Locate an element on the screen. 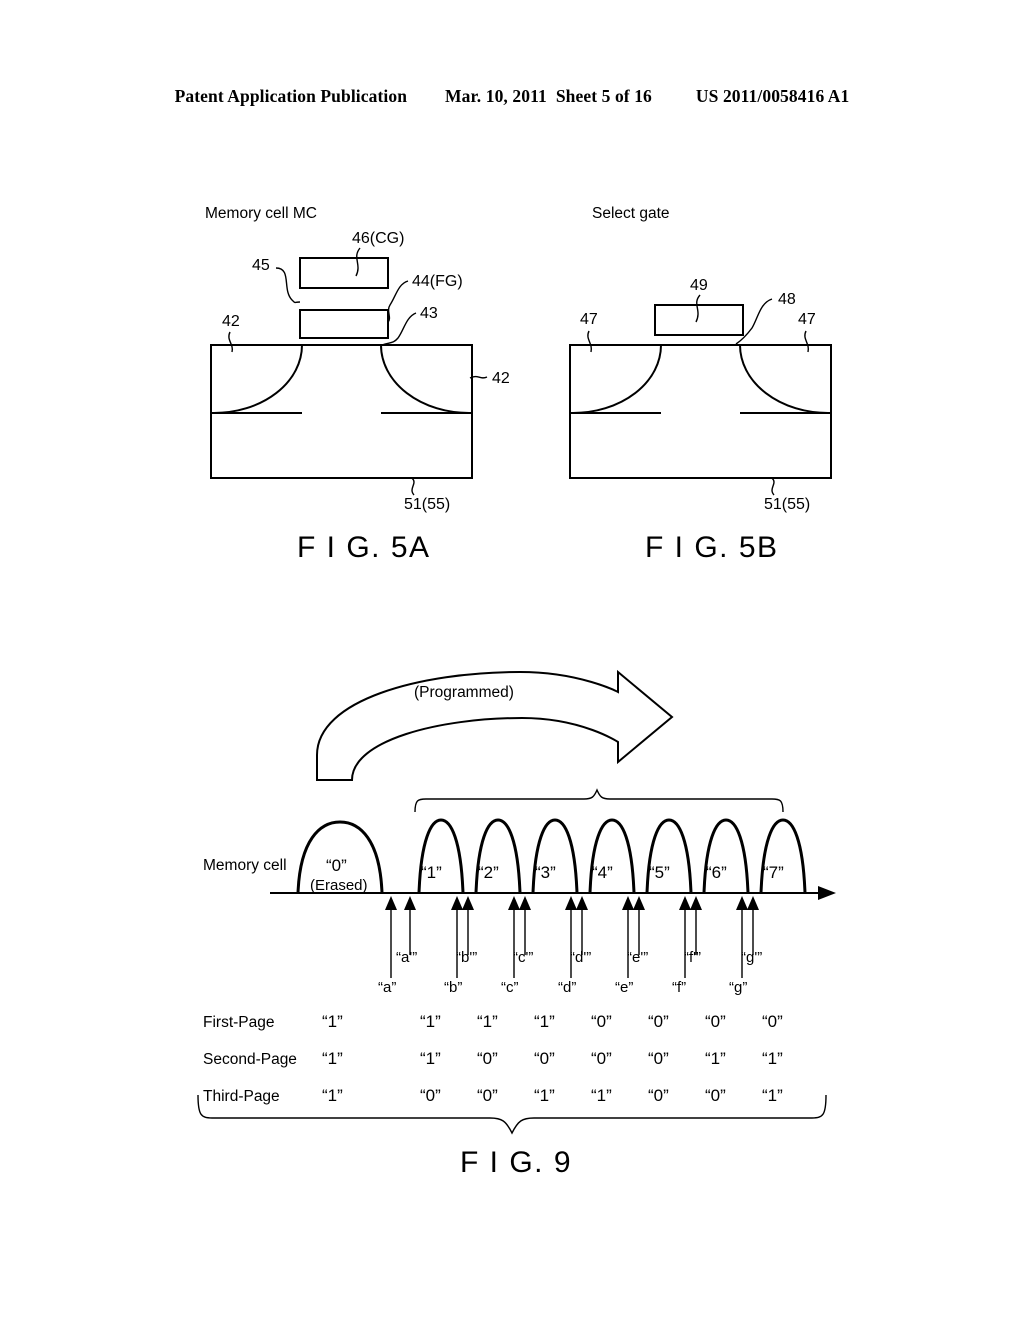 The height and width of the screenshot is (1320, 1024). select-gate-box is located at coordinates (699, 320).